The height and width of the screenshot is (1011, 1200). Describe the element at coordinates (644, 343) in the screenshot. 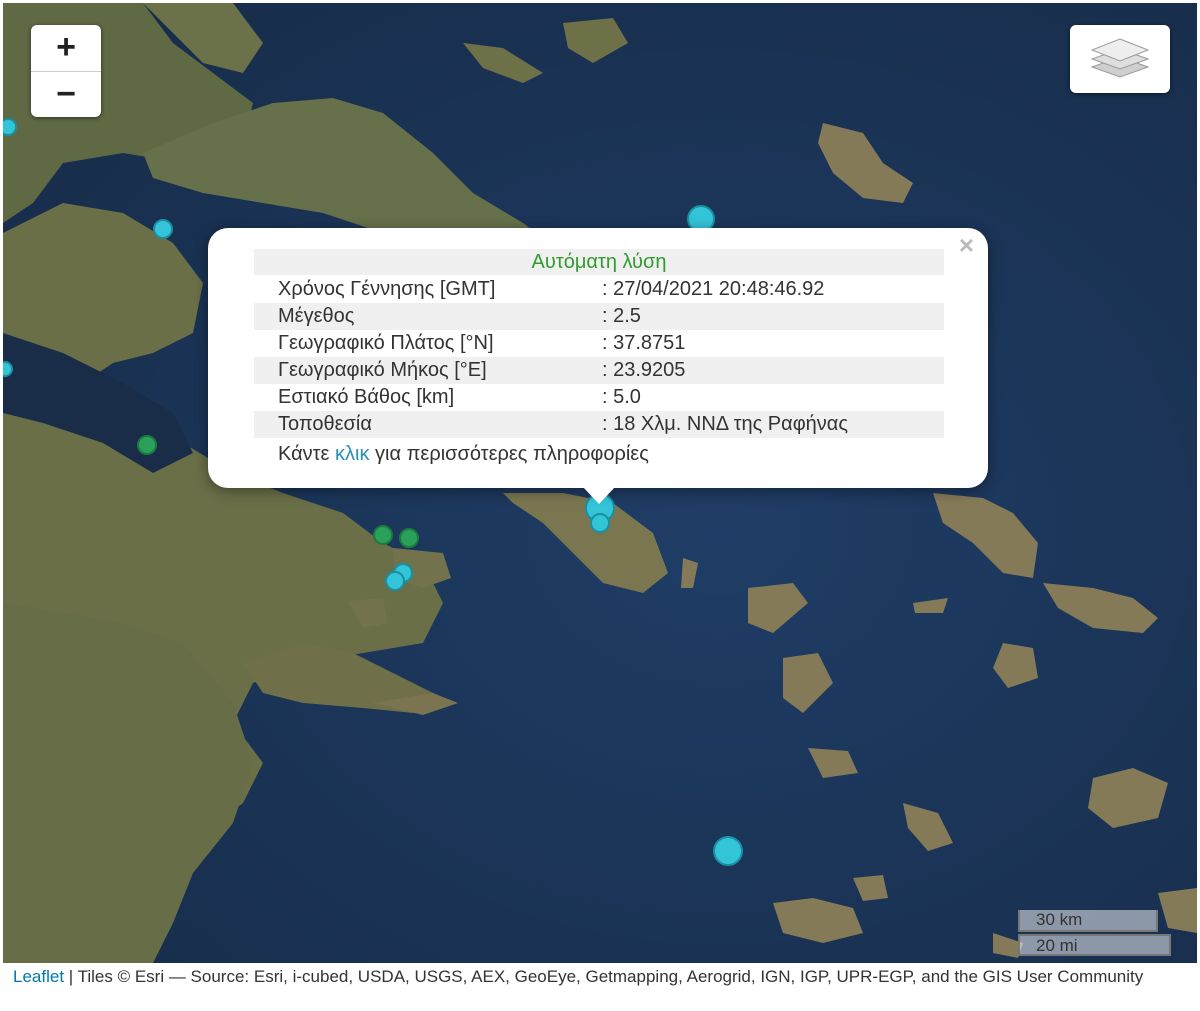

I see `row-value: : 37.8751` at that location.